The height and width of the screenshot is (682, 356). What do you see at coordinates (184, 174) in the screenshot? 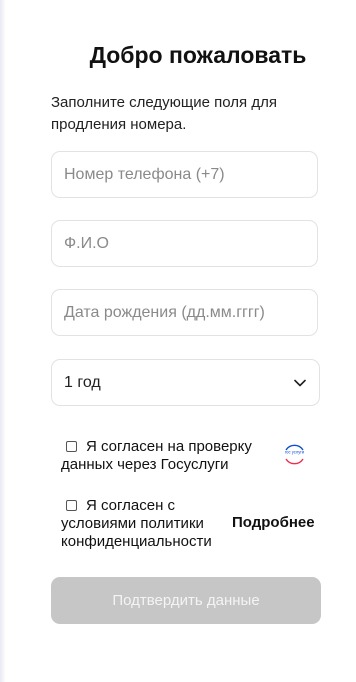
I see `phone-input` at bounding box center [184, 174].